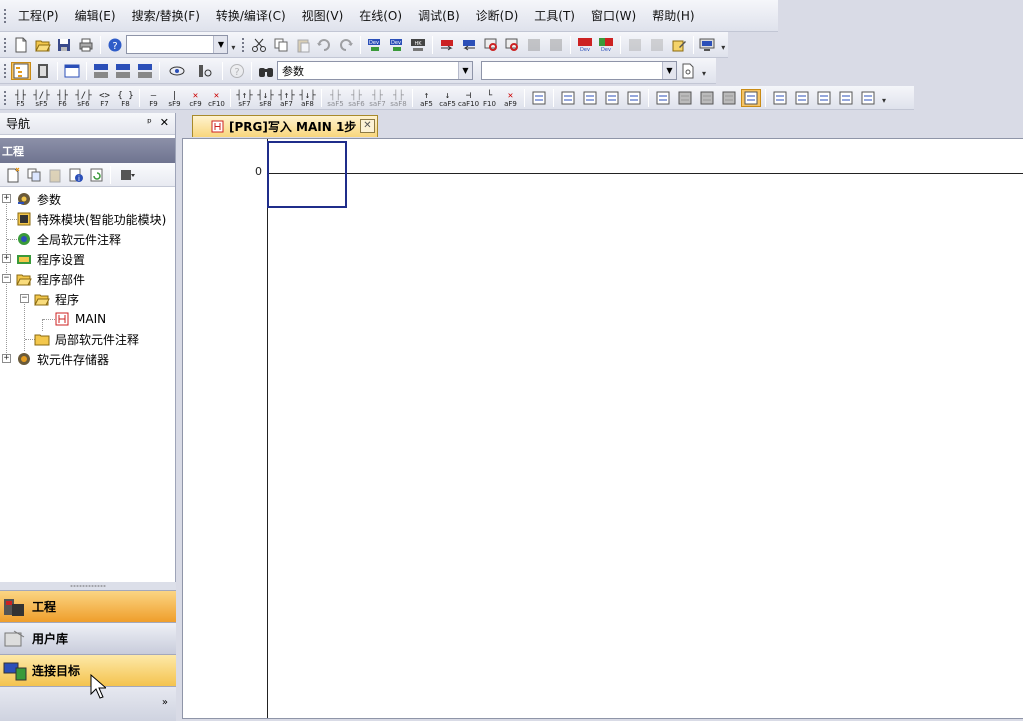  Describe the element at coordinates (87, 359) in the screenshot. I see `tree-node-device-memory: + 软元件存储器` at that location.